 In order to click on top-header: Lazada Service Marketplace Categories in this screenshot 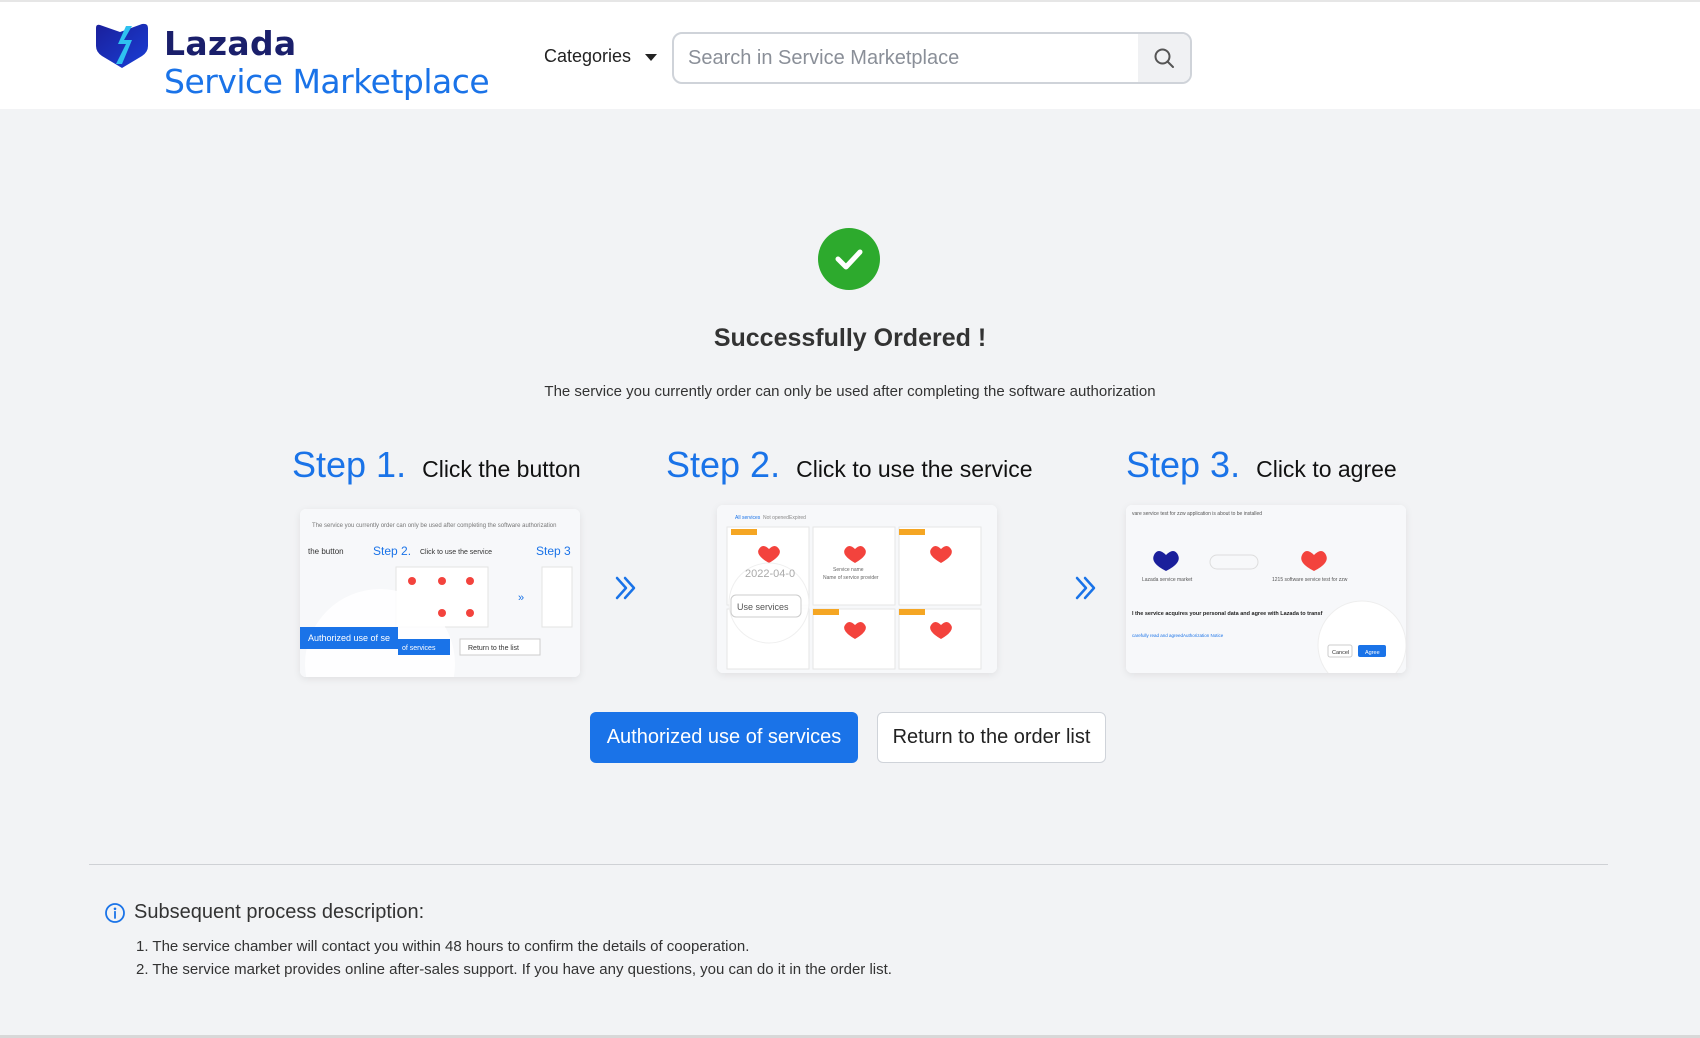, I will do `click(850, 54)`.